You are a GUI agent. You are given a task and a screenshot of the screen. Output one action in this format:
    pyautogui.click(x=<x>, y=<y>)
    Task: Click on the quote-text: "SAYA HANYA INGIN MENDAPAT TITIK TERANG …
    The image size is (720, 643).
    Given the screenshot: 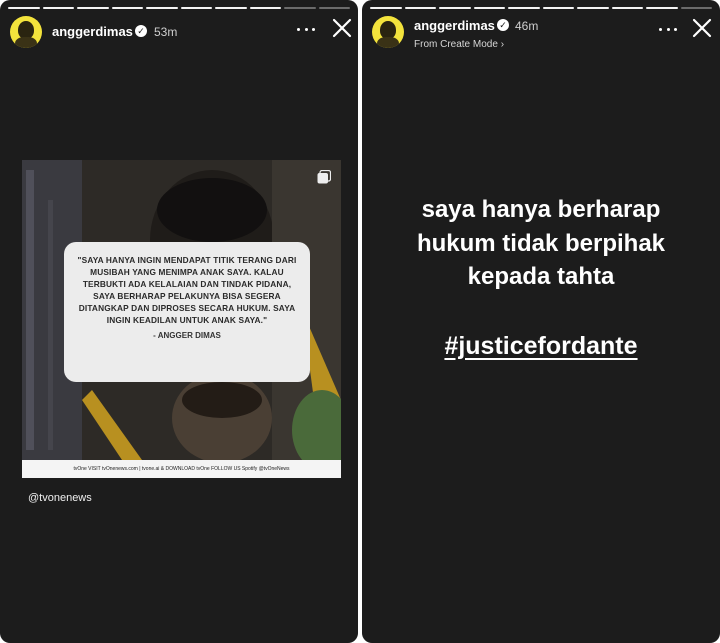 What is the action you would take?
    pyautogui.click(x=187, y=290)
    